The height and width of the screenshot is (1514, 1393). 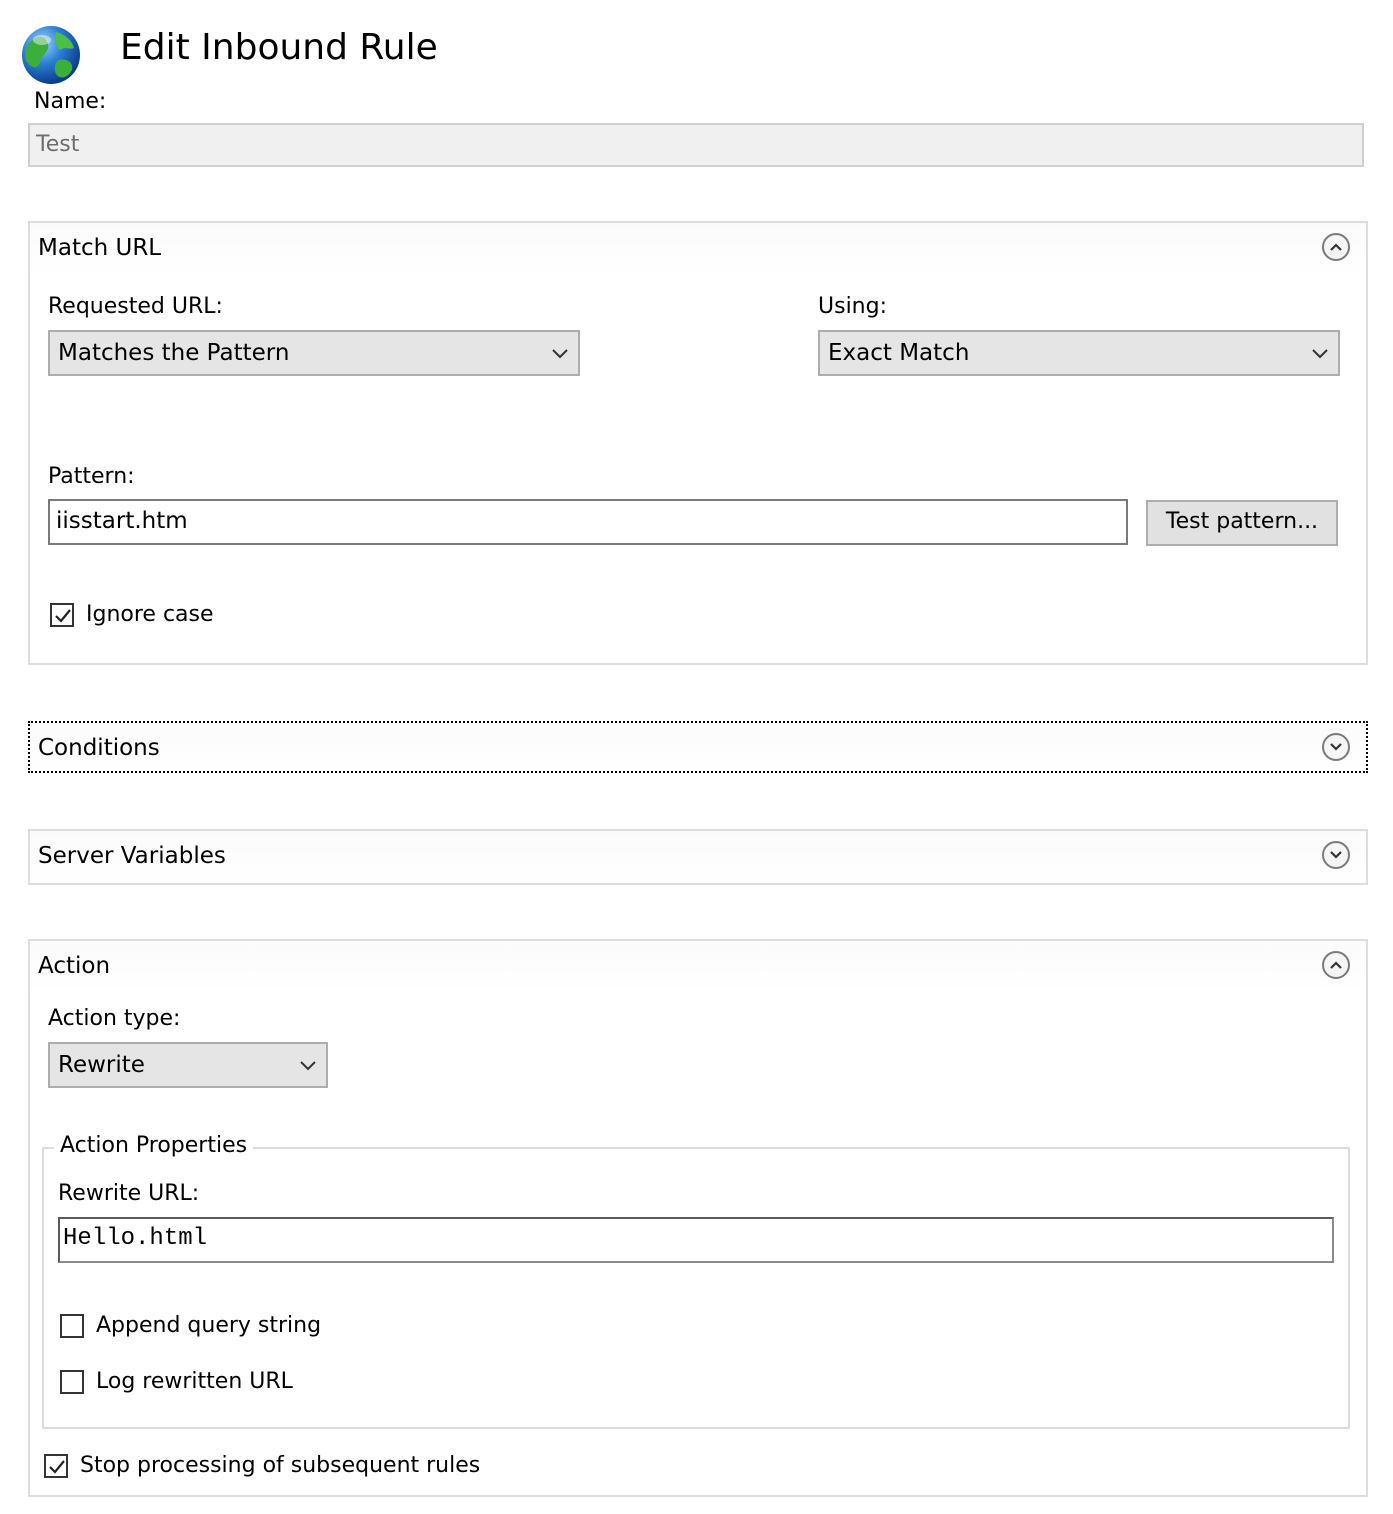 What do you see at coordinates (72, 1382) in the screenshot?
I see `log-rewritten-checkbox` at bounding box center [72, 1382].